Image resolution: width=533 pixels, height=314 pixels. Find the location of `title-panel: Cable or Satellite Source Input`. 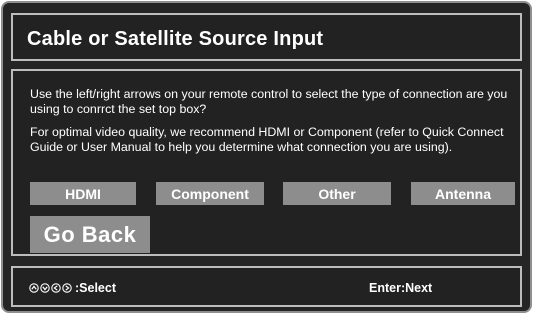

title-panel: Cable or Satellite Source Input is located at coordinates (266, 37).